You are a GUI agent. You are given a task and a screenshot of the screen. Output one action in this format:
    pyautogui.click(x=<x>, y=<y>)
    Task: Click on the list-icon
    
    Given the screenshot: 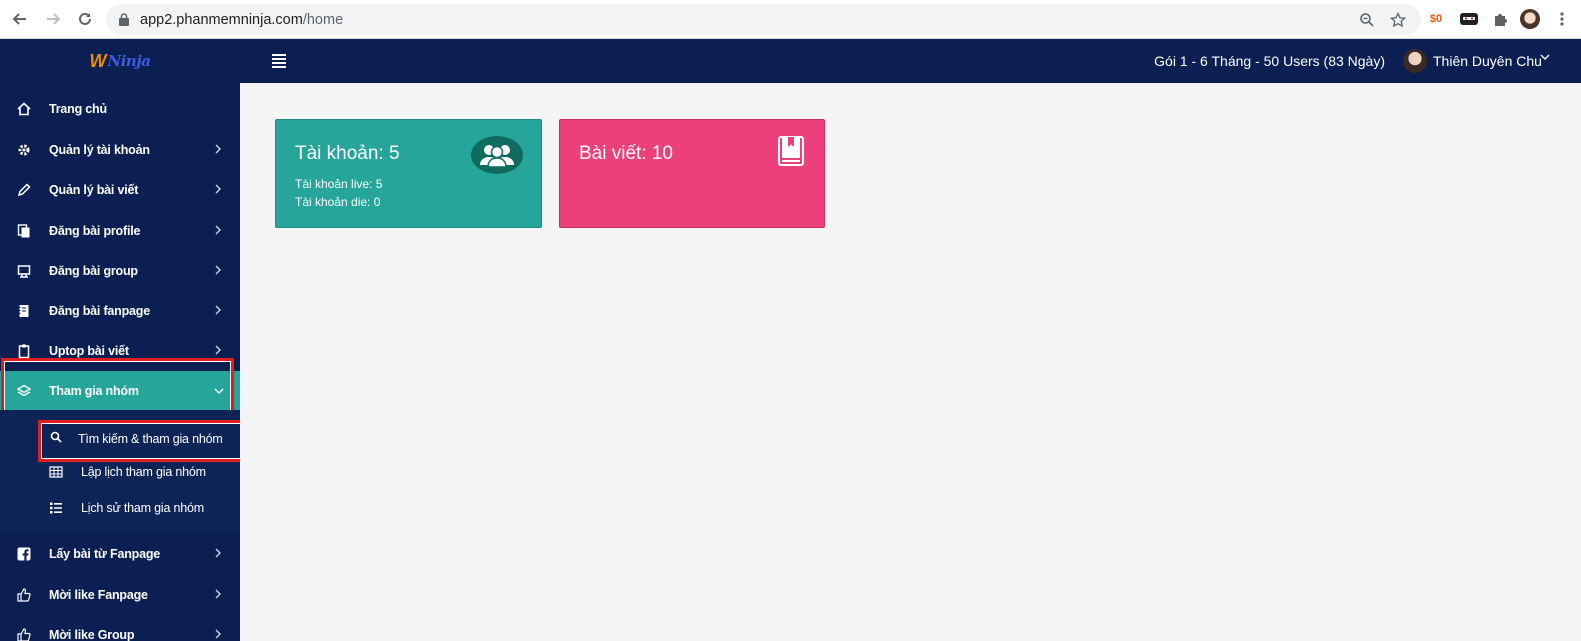 What is the action you would take?
    pyautogui.click(x=56, y=508)
    